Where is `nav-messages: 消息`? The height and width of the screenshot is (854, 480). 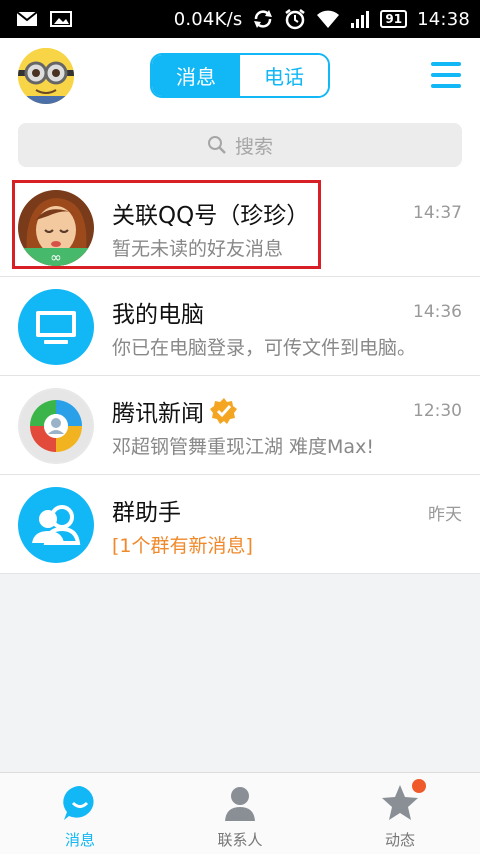
nav-messages: 消息 is located at coordinates (80, 813).